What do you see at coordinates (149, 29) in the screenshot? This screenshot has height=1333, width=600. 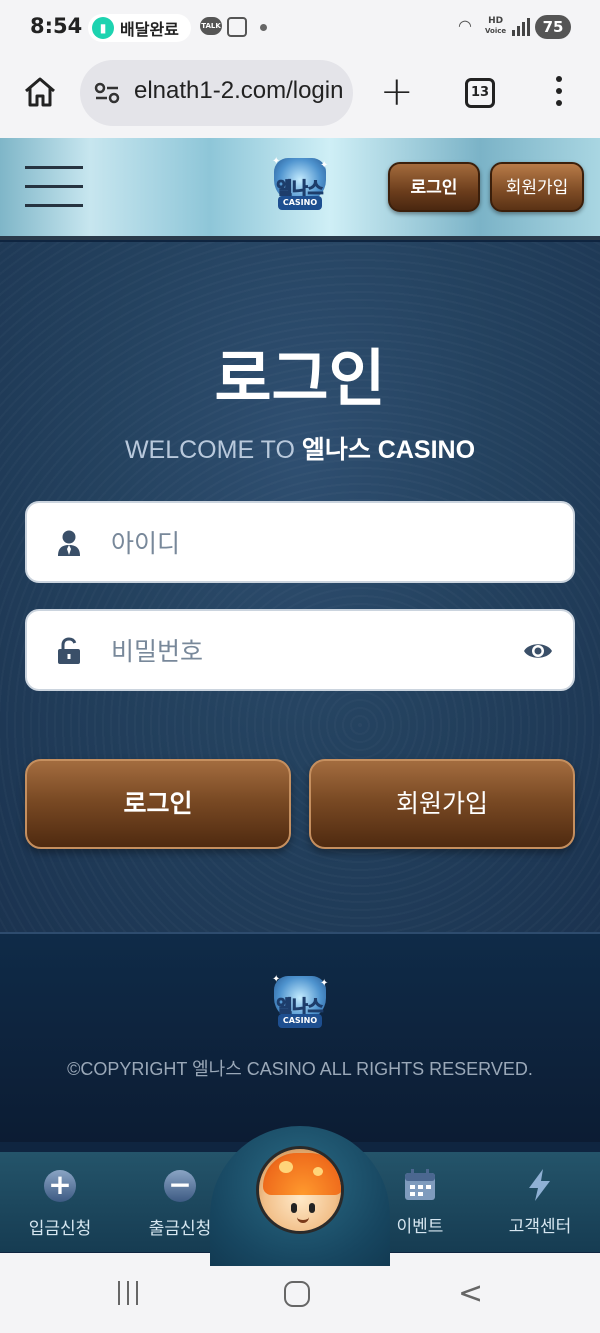 I see `chip-label: 배달완료` at bounding box center [149, 29].